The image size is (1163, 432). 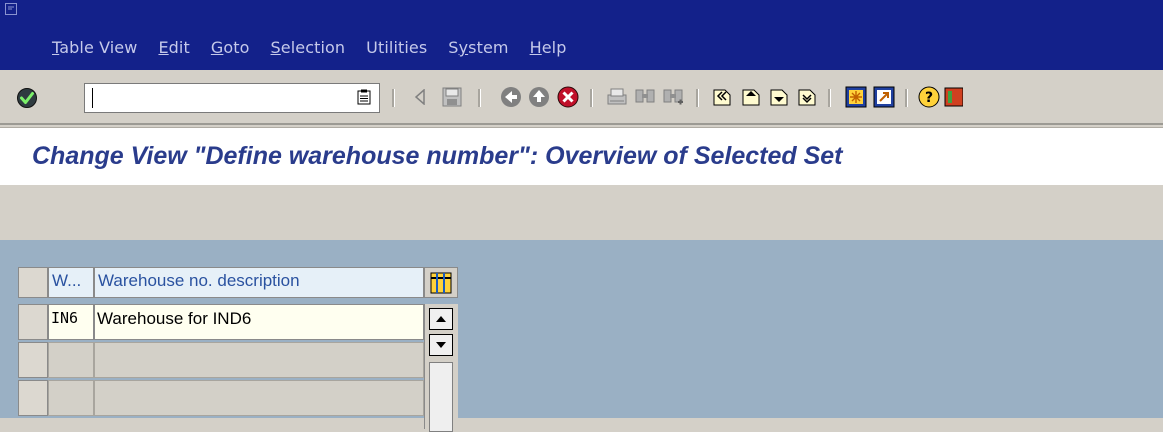 I want to click on scroll-thumb, so click(x=441, y=397).